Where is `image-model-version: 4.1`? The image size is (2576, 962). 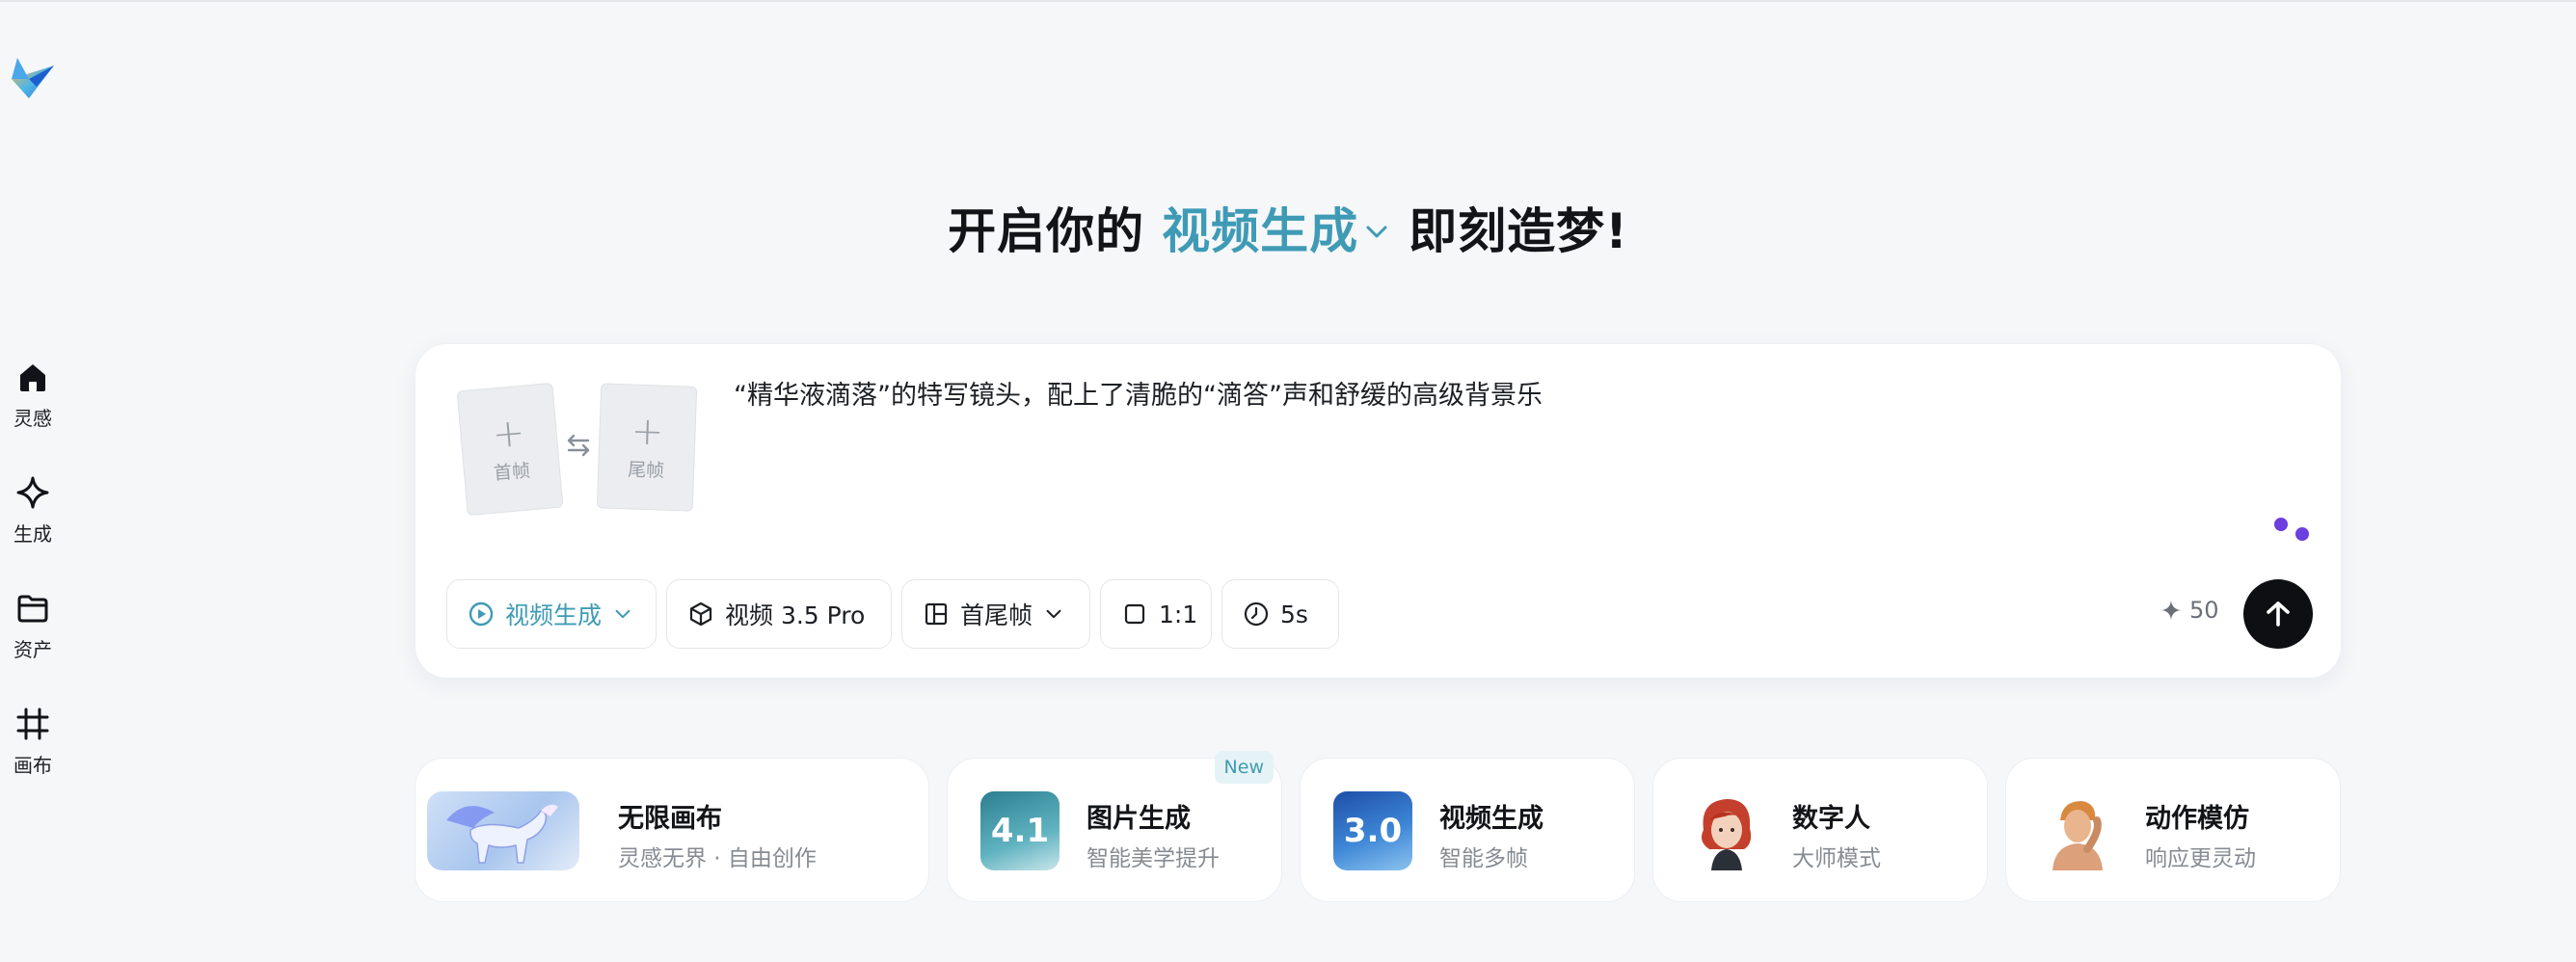 image-model-version: 4.1 is located at coordinates (1020, 831).